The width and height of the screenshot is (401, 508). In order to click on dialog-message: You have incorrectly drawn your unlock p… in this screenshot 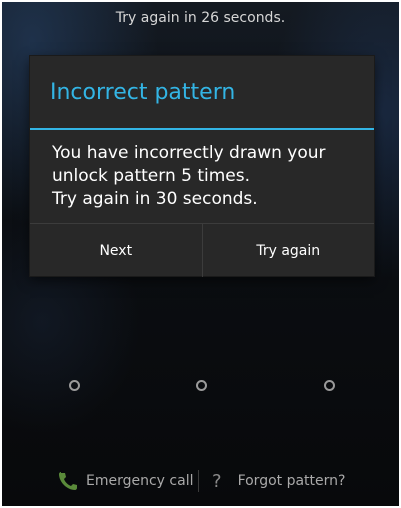, I will do `click(207, 176)`.